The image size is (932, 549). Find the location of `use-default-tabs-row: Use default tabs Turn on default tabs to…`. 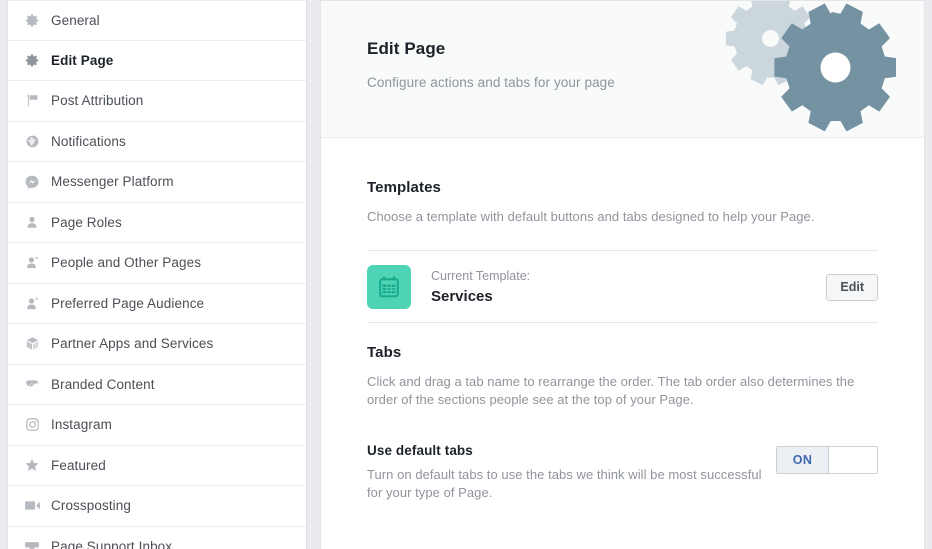

use-default-tabs-row: Use default tabs Turn on default tabs to… is located at coordinates (622, 472).